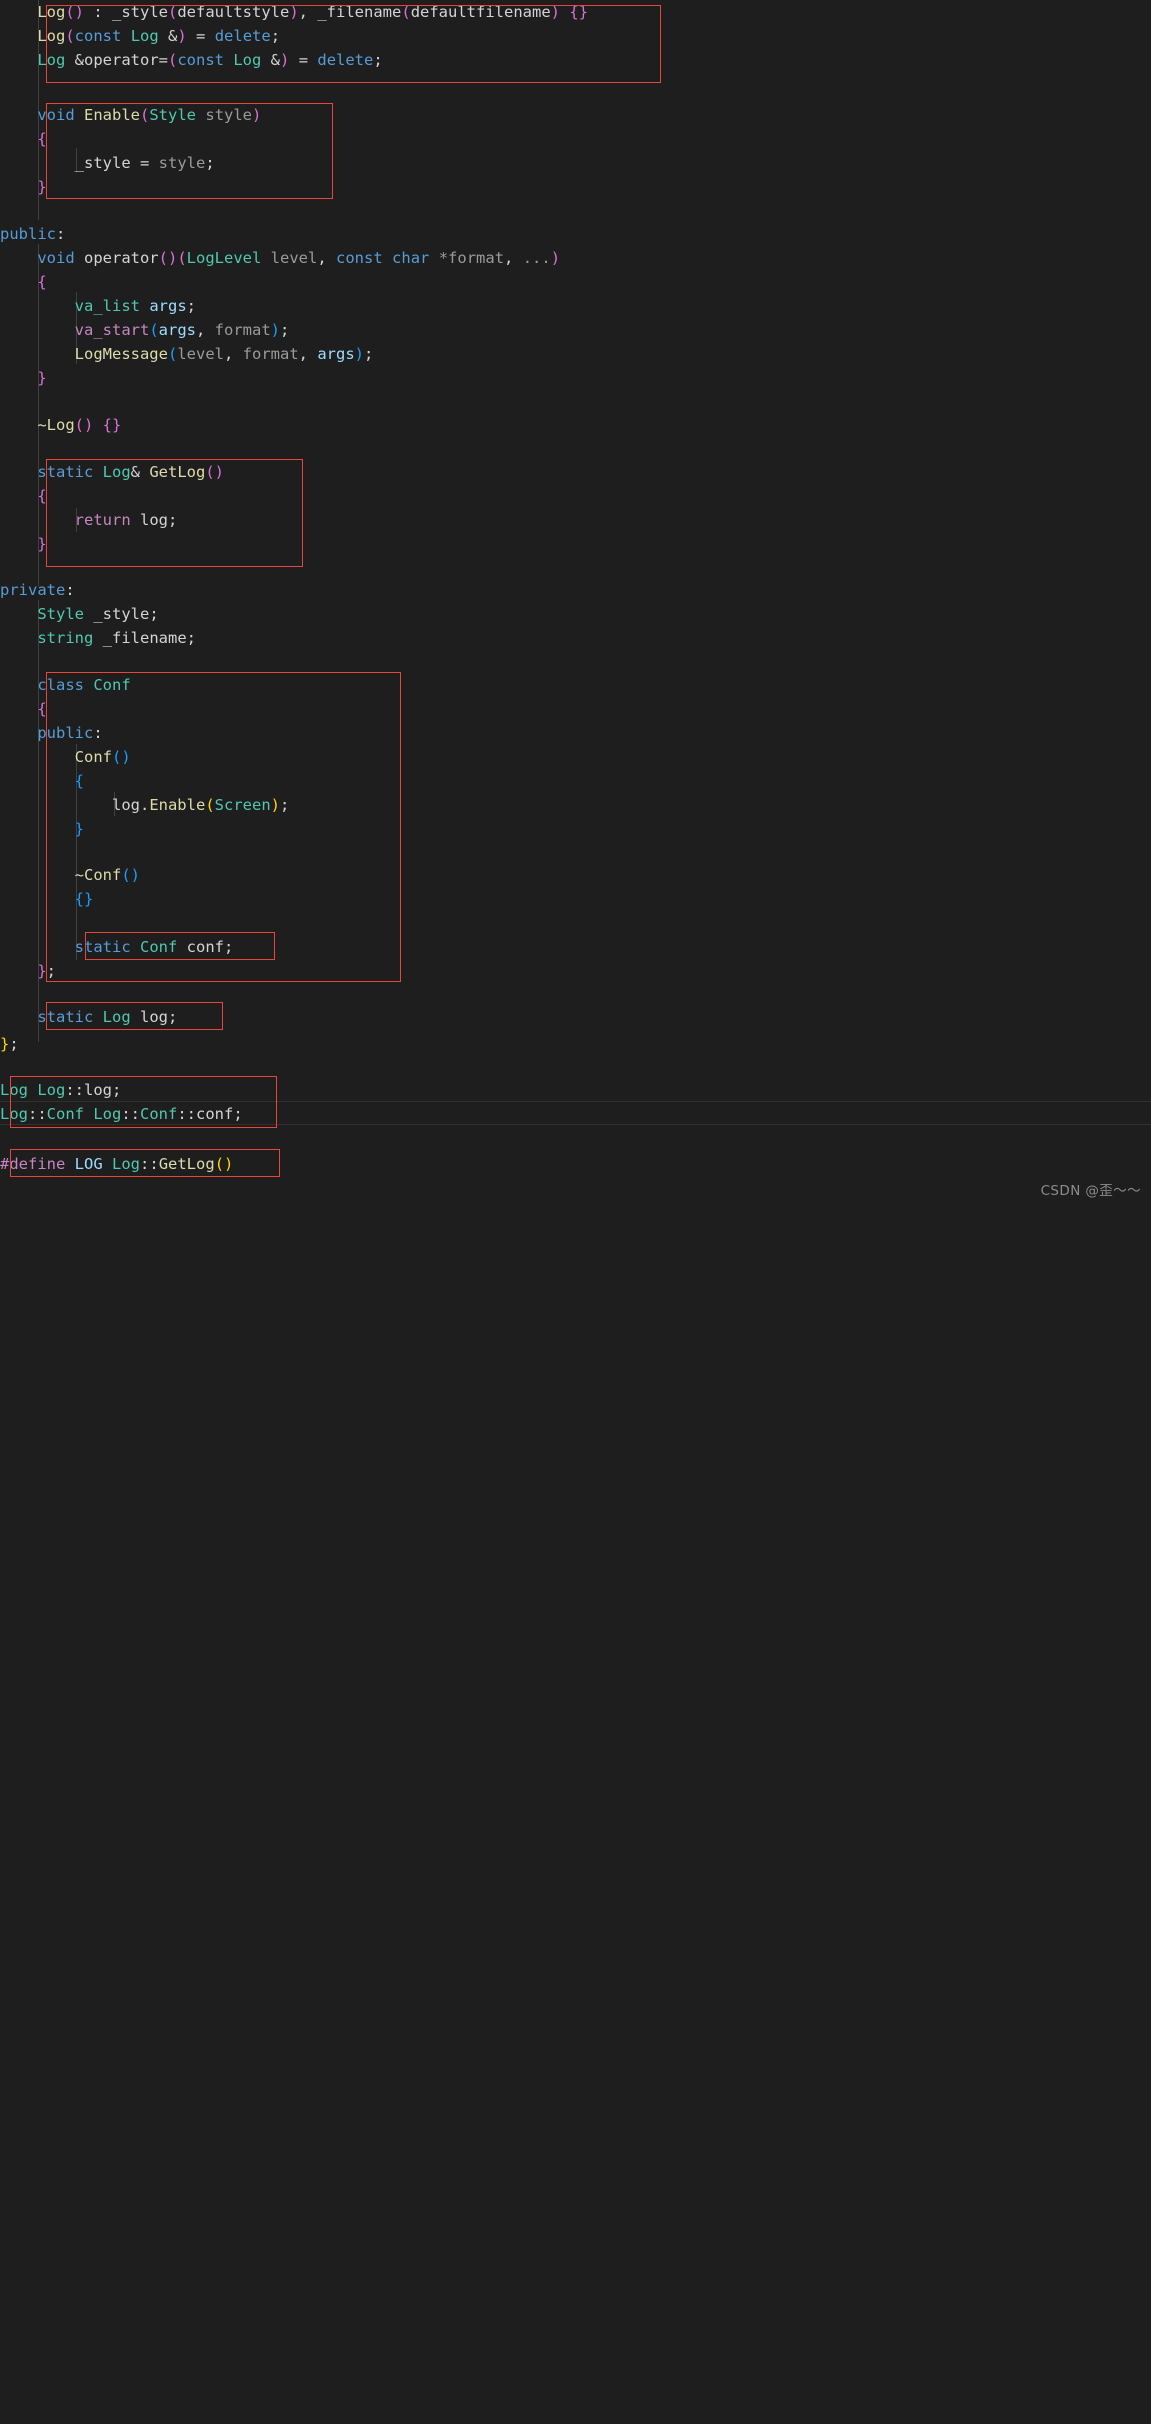  What do you see at coordinates (107, 875) in the screenshot?
I see `code-line: ~Conf()` at bounding box center [107, 875].